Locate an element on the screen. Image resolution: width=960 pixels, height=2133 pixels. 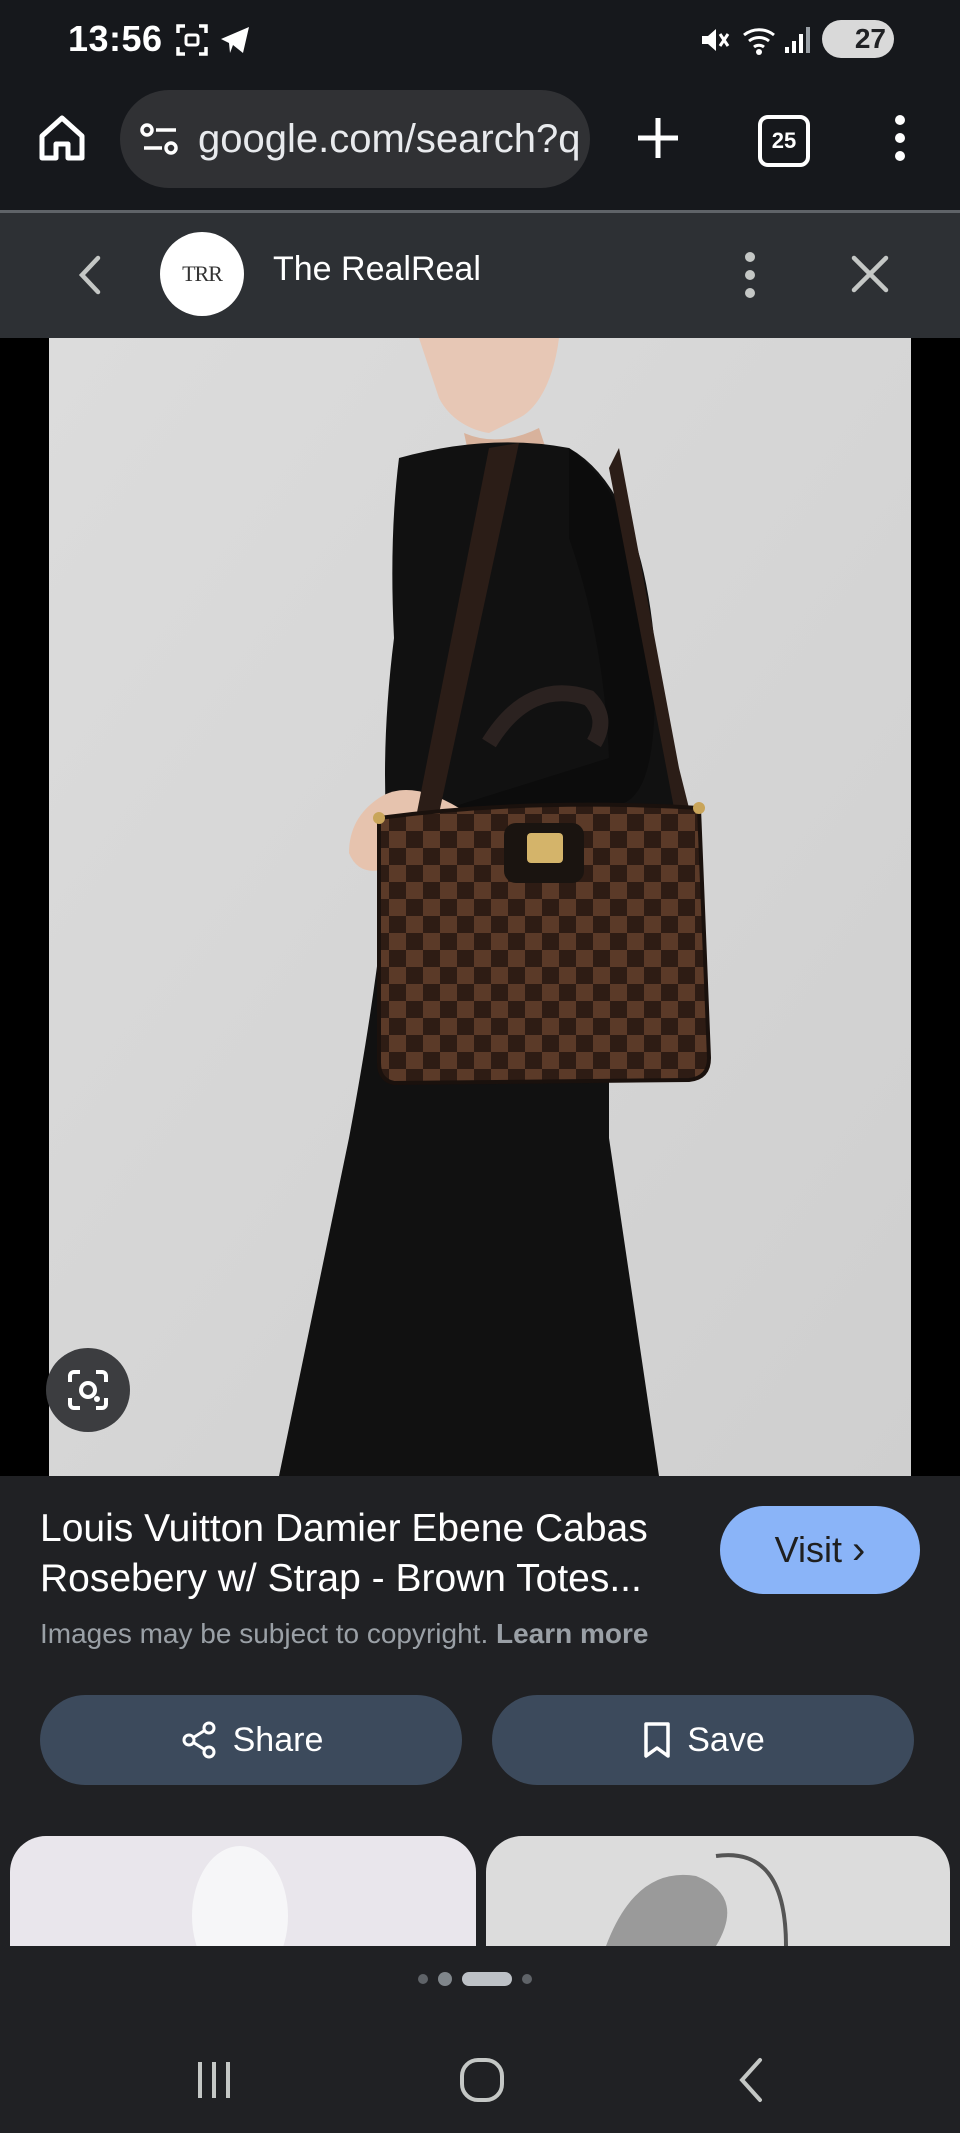
source-more-button is located at coordinates (750, 275).